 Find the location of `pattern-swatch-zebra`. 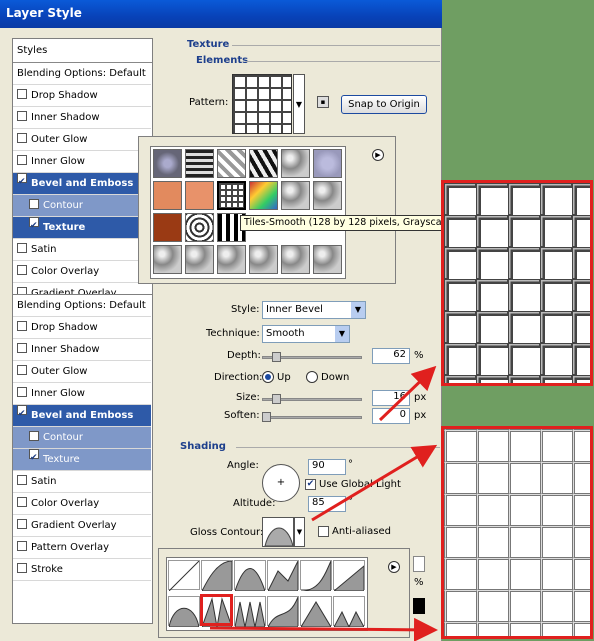

pattern-swatch-zebra is located at coordinates (263, 163).